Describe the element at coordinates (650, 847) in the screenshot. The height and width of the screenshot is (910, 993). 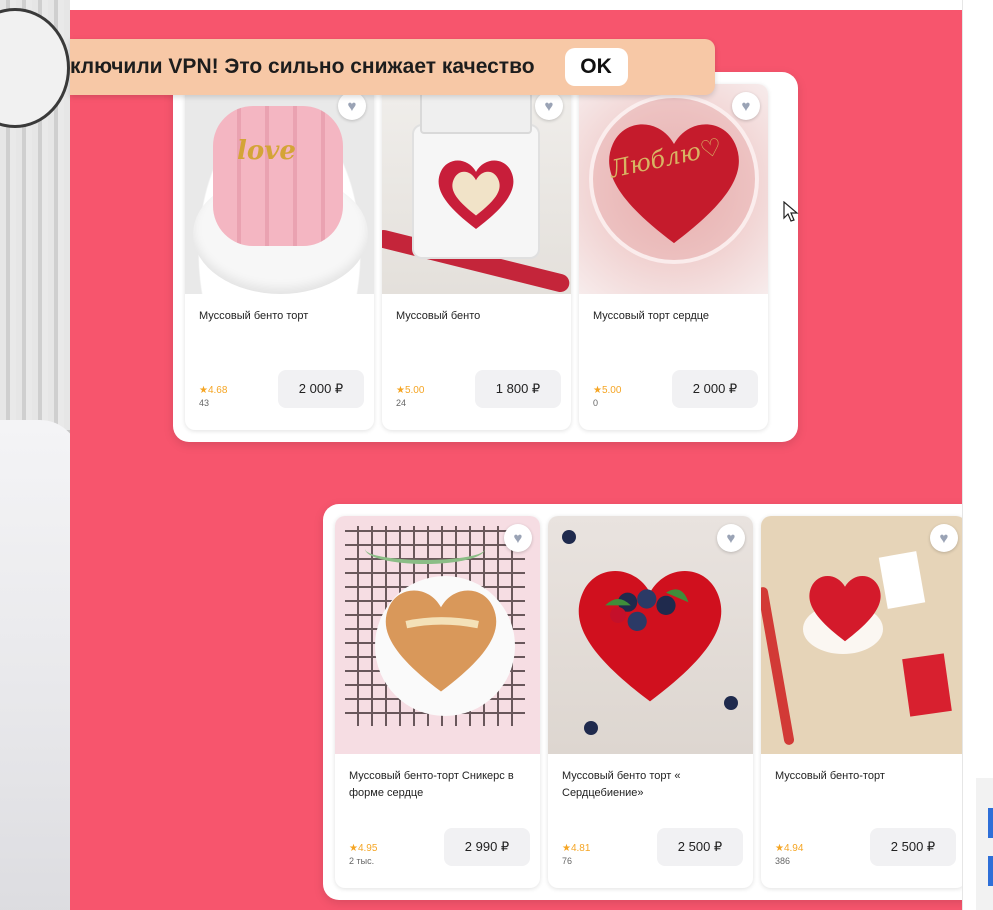
I see `card-footer: ★4.81 76 2 500 ₽` at that location.